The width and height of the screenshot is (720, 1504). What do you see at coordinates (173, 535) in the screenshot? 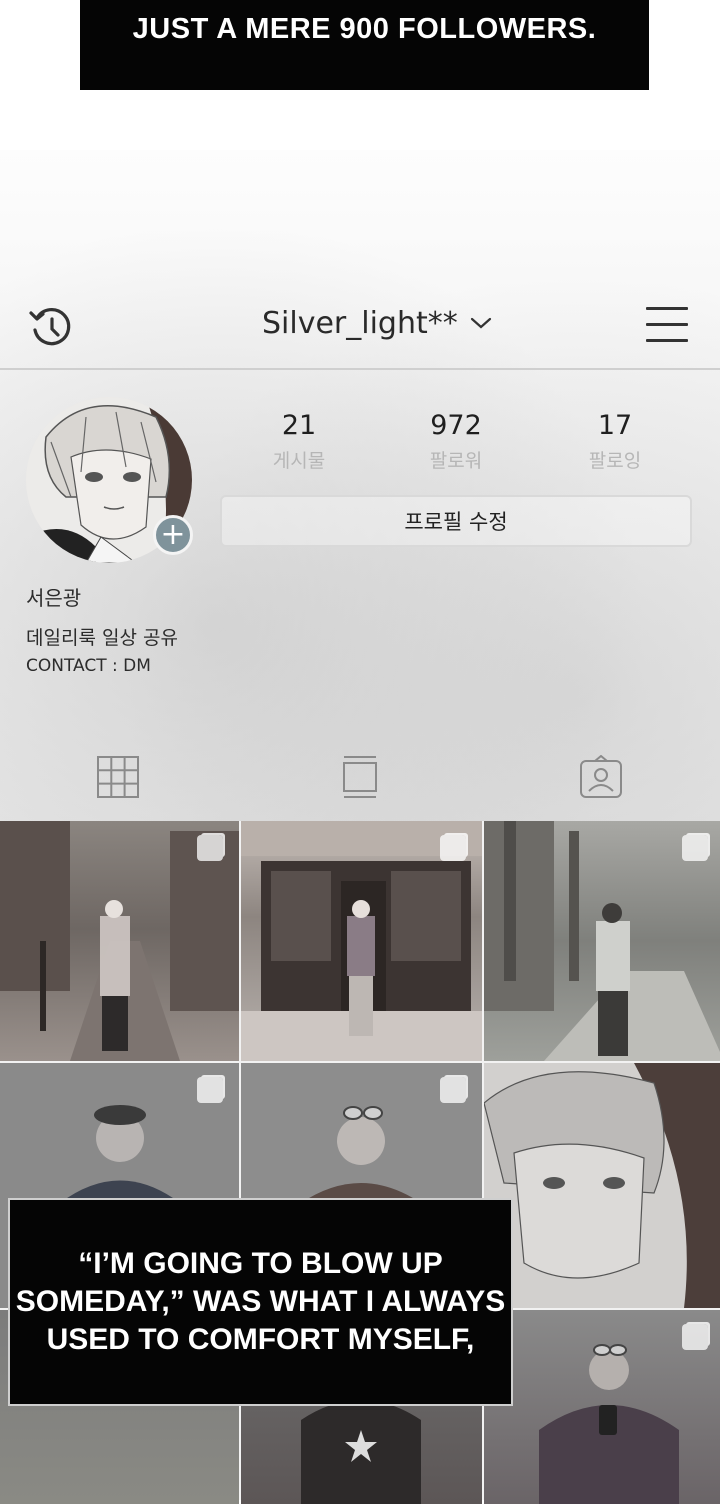
I see `add-story-plus-icon: +` at bounding box center [173, 535].